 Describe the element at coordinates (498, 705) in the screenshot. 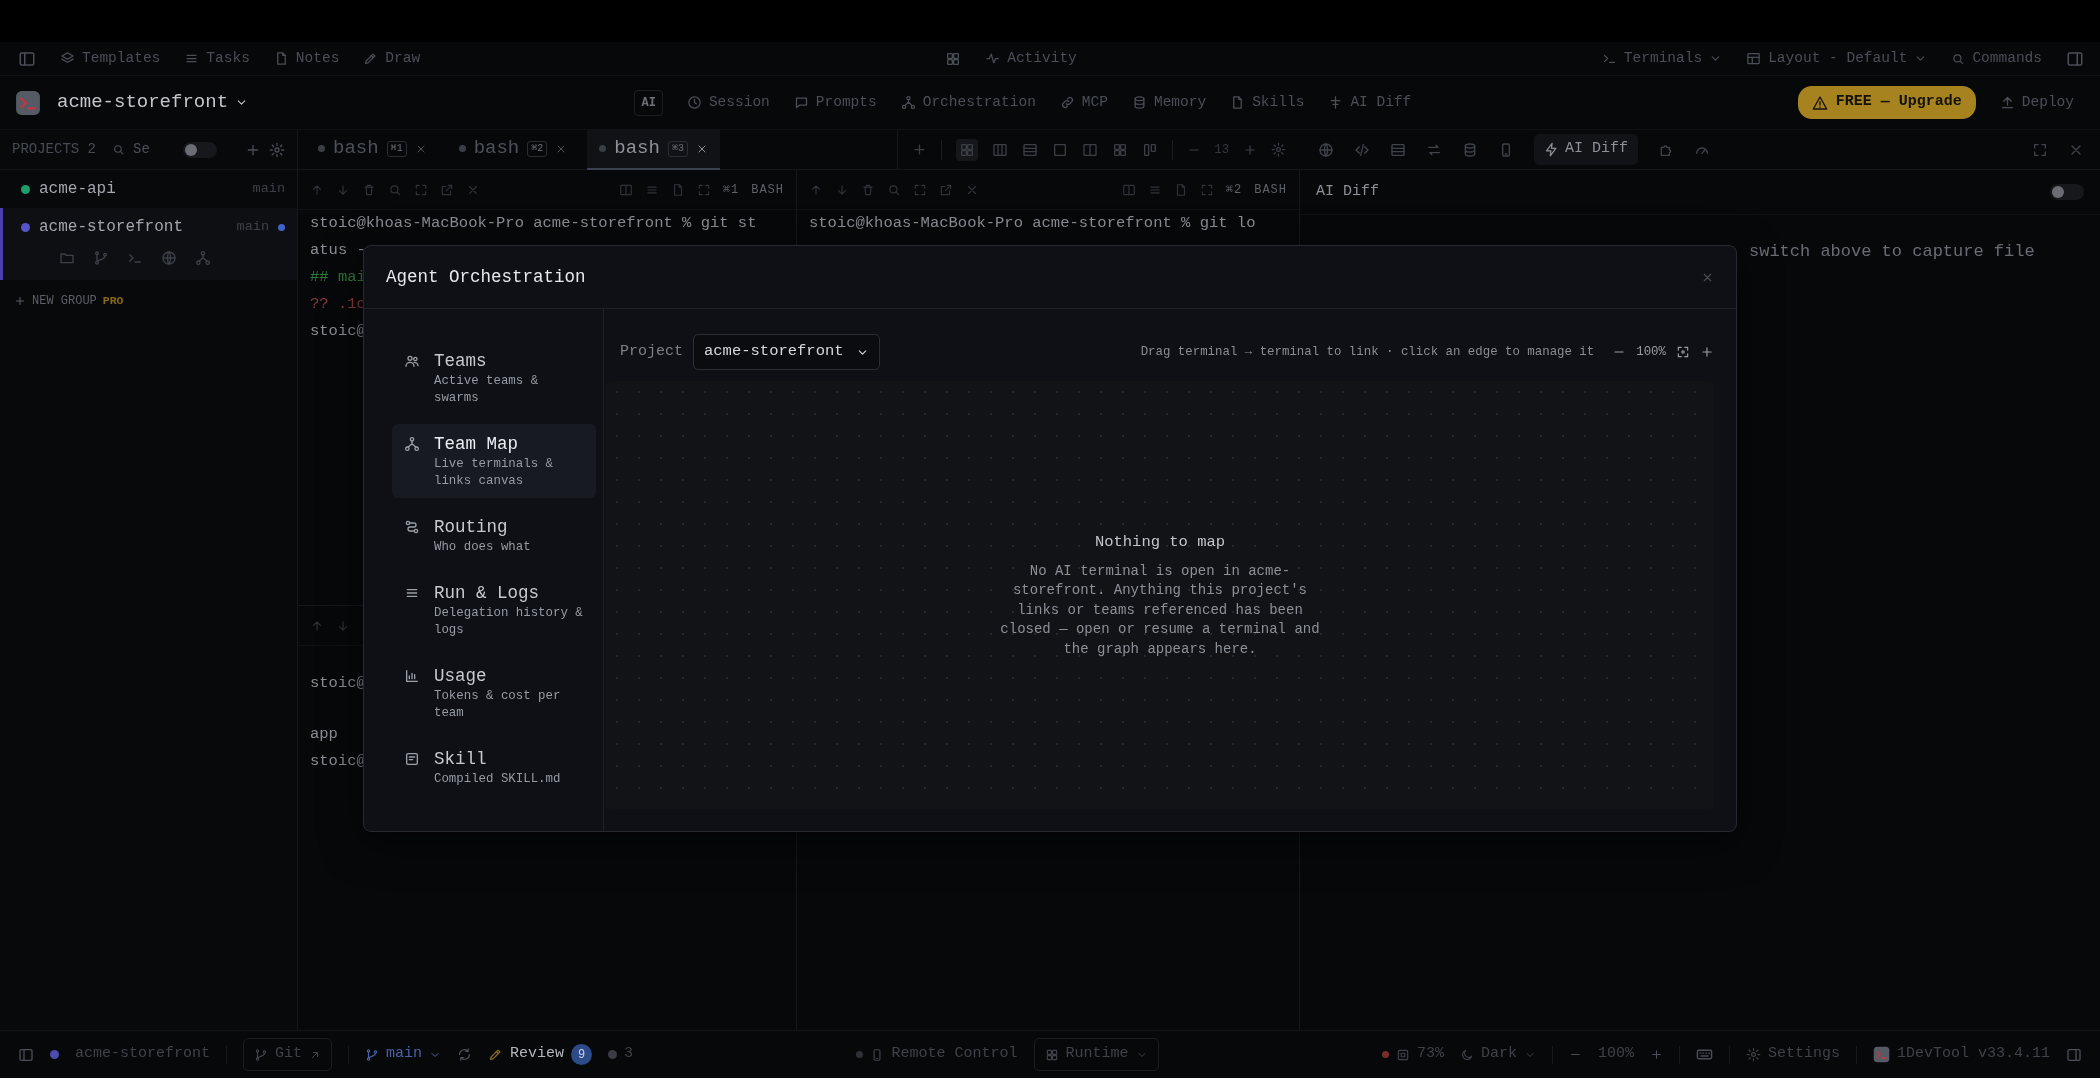

I see `nav-subtitle: Tokens & cost per team` at that location.